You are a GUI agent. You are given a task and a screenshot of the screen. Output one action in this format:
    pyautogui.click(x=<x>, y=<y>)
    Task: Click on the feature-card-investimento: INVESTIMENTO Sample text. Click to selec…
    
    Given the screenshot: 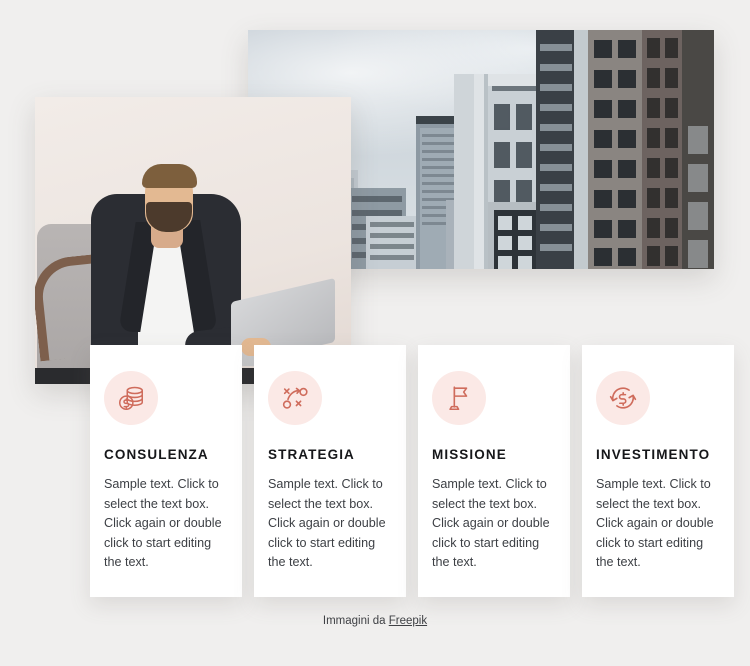 What is the action you would take?
    pyautogui.click(x=658, y=471)
    